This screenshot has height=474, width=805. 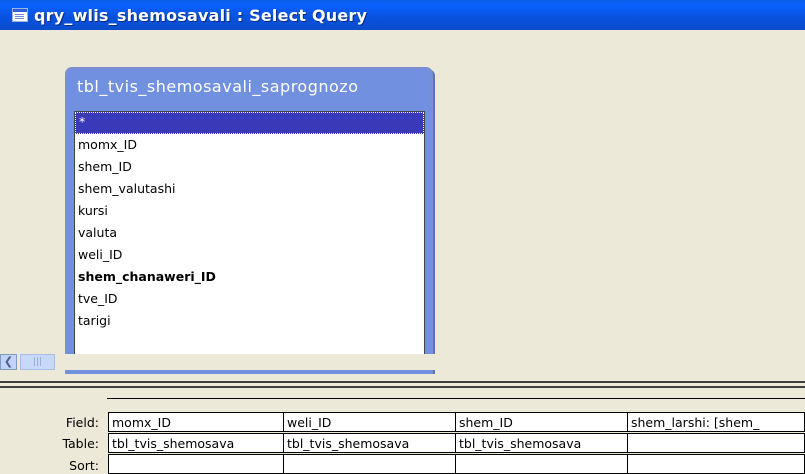 What do you see at coordinates (402, 15) in the screenshot?
I see `window-titlebar: qry_wlis_shemosavali : Select Query` at bounding box center [402, 15].